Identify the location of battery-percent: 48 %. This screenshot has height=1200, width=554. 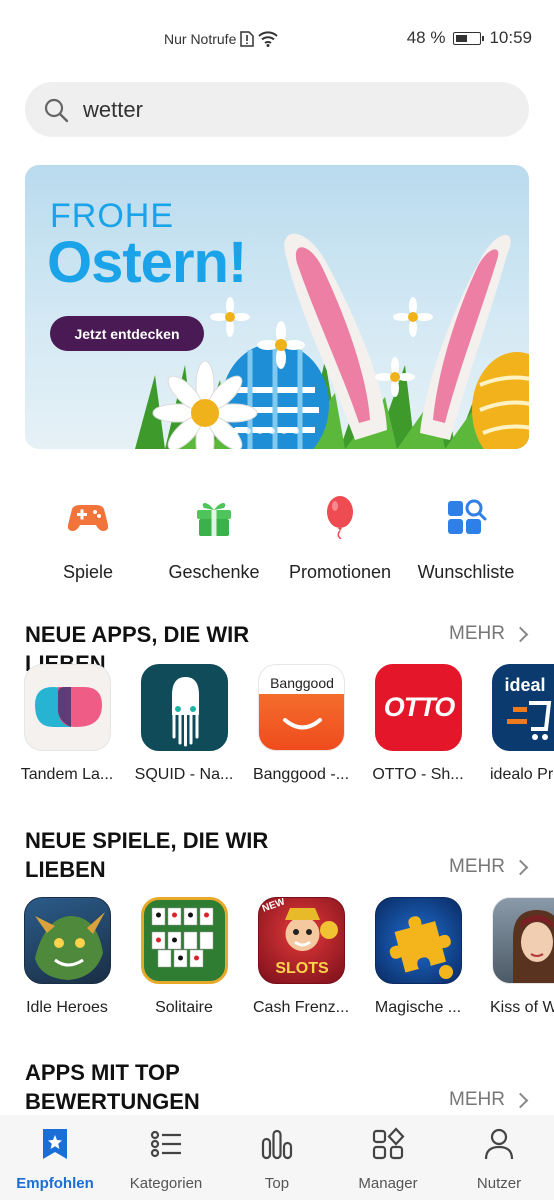
(426, 37).